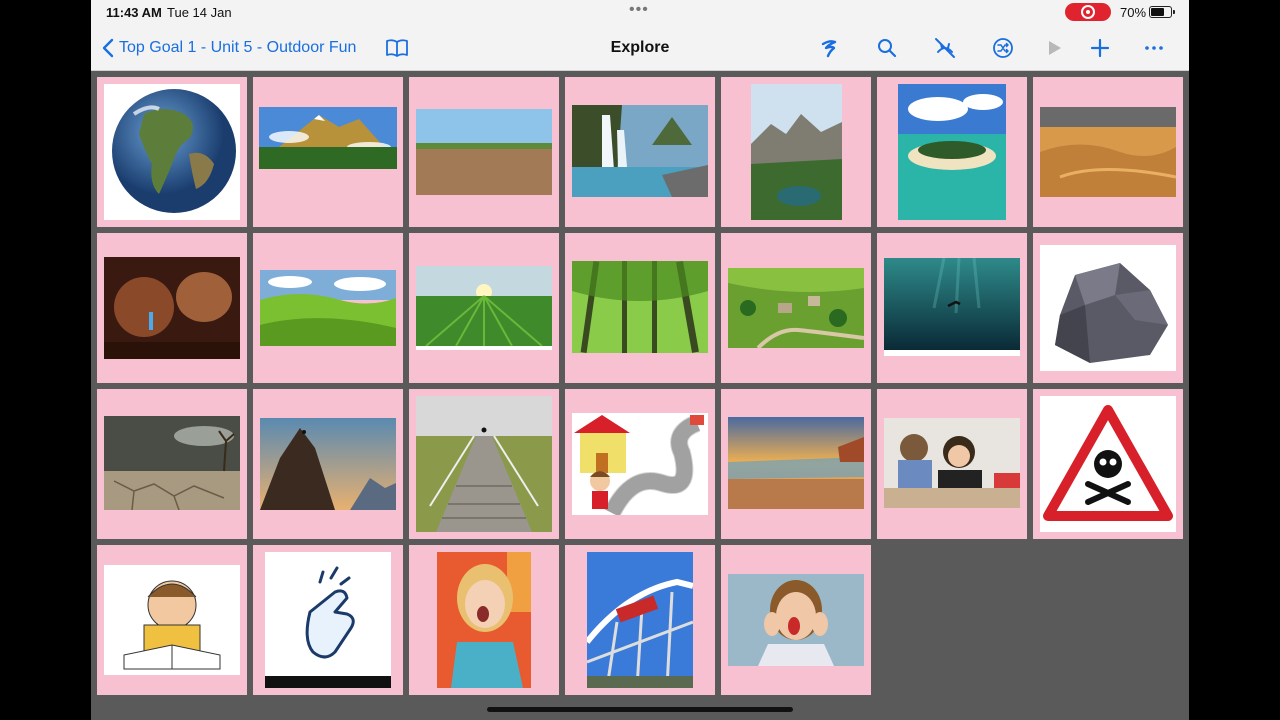 The image size is (1280, 720). I want to click on card-lake, so click(796, 152).